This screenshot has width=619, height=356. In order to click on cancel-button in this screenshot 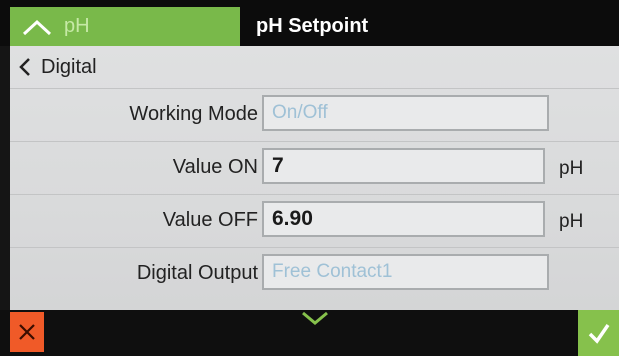, I will do `click(27, 332)`.